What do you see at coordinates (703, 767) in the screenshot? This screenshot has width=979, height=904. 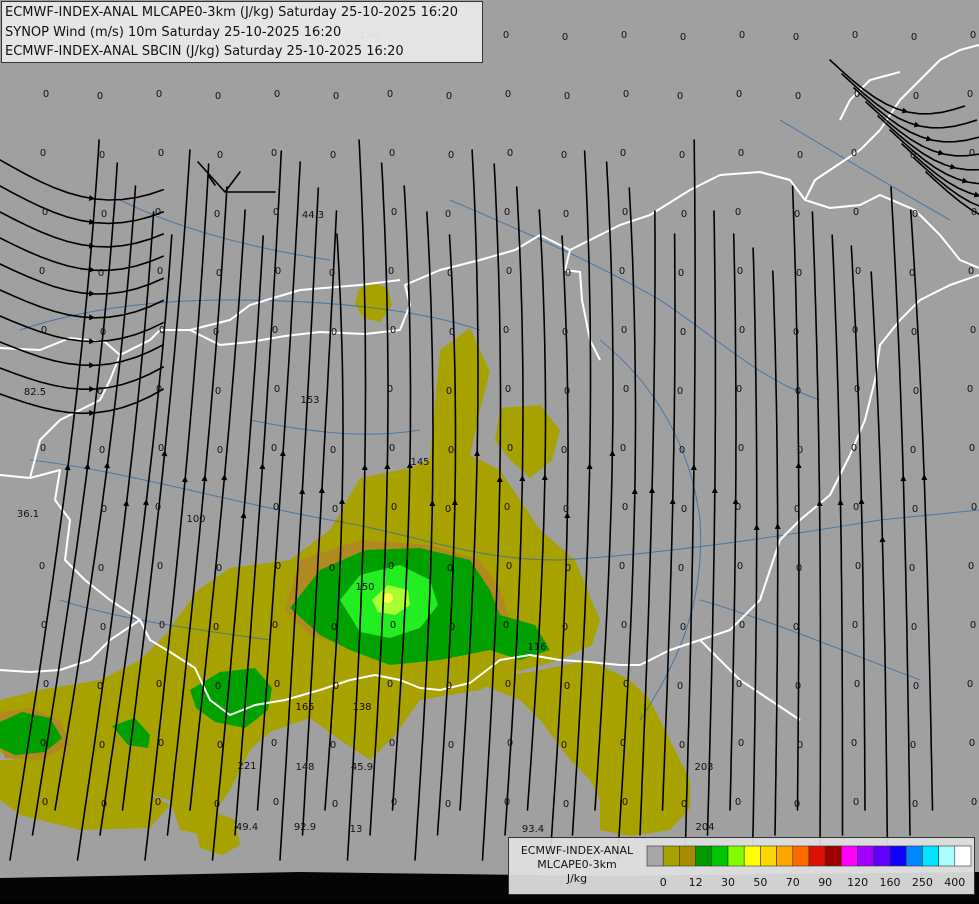 I see `map-label-value: 203` at bounding box center [703, 767].